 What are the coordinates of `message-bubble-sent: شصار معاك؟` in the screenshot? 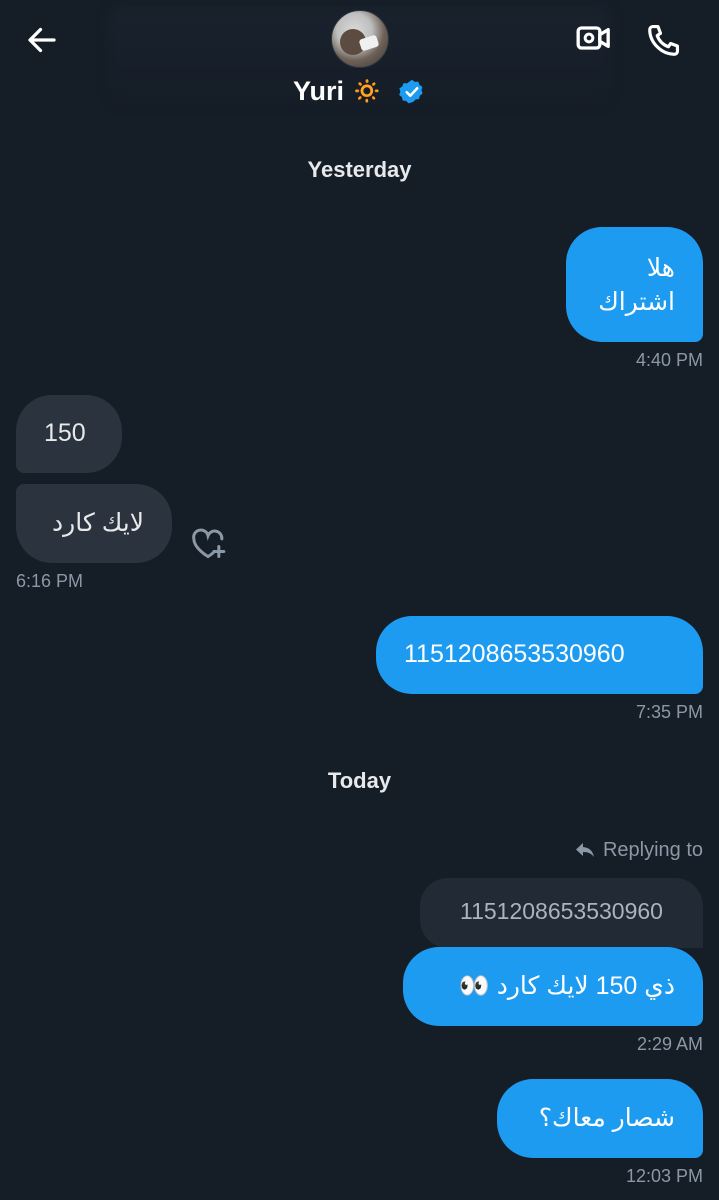 It's located at (600, 1118).